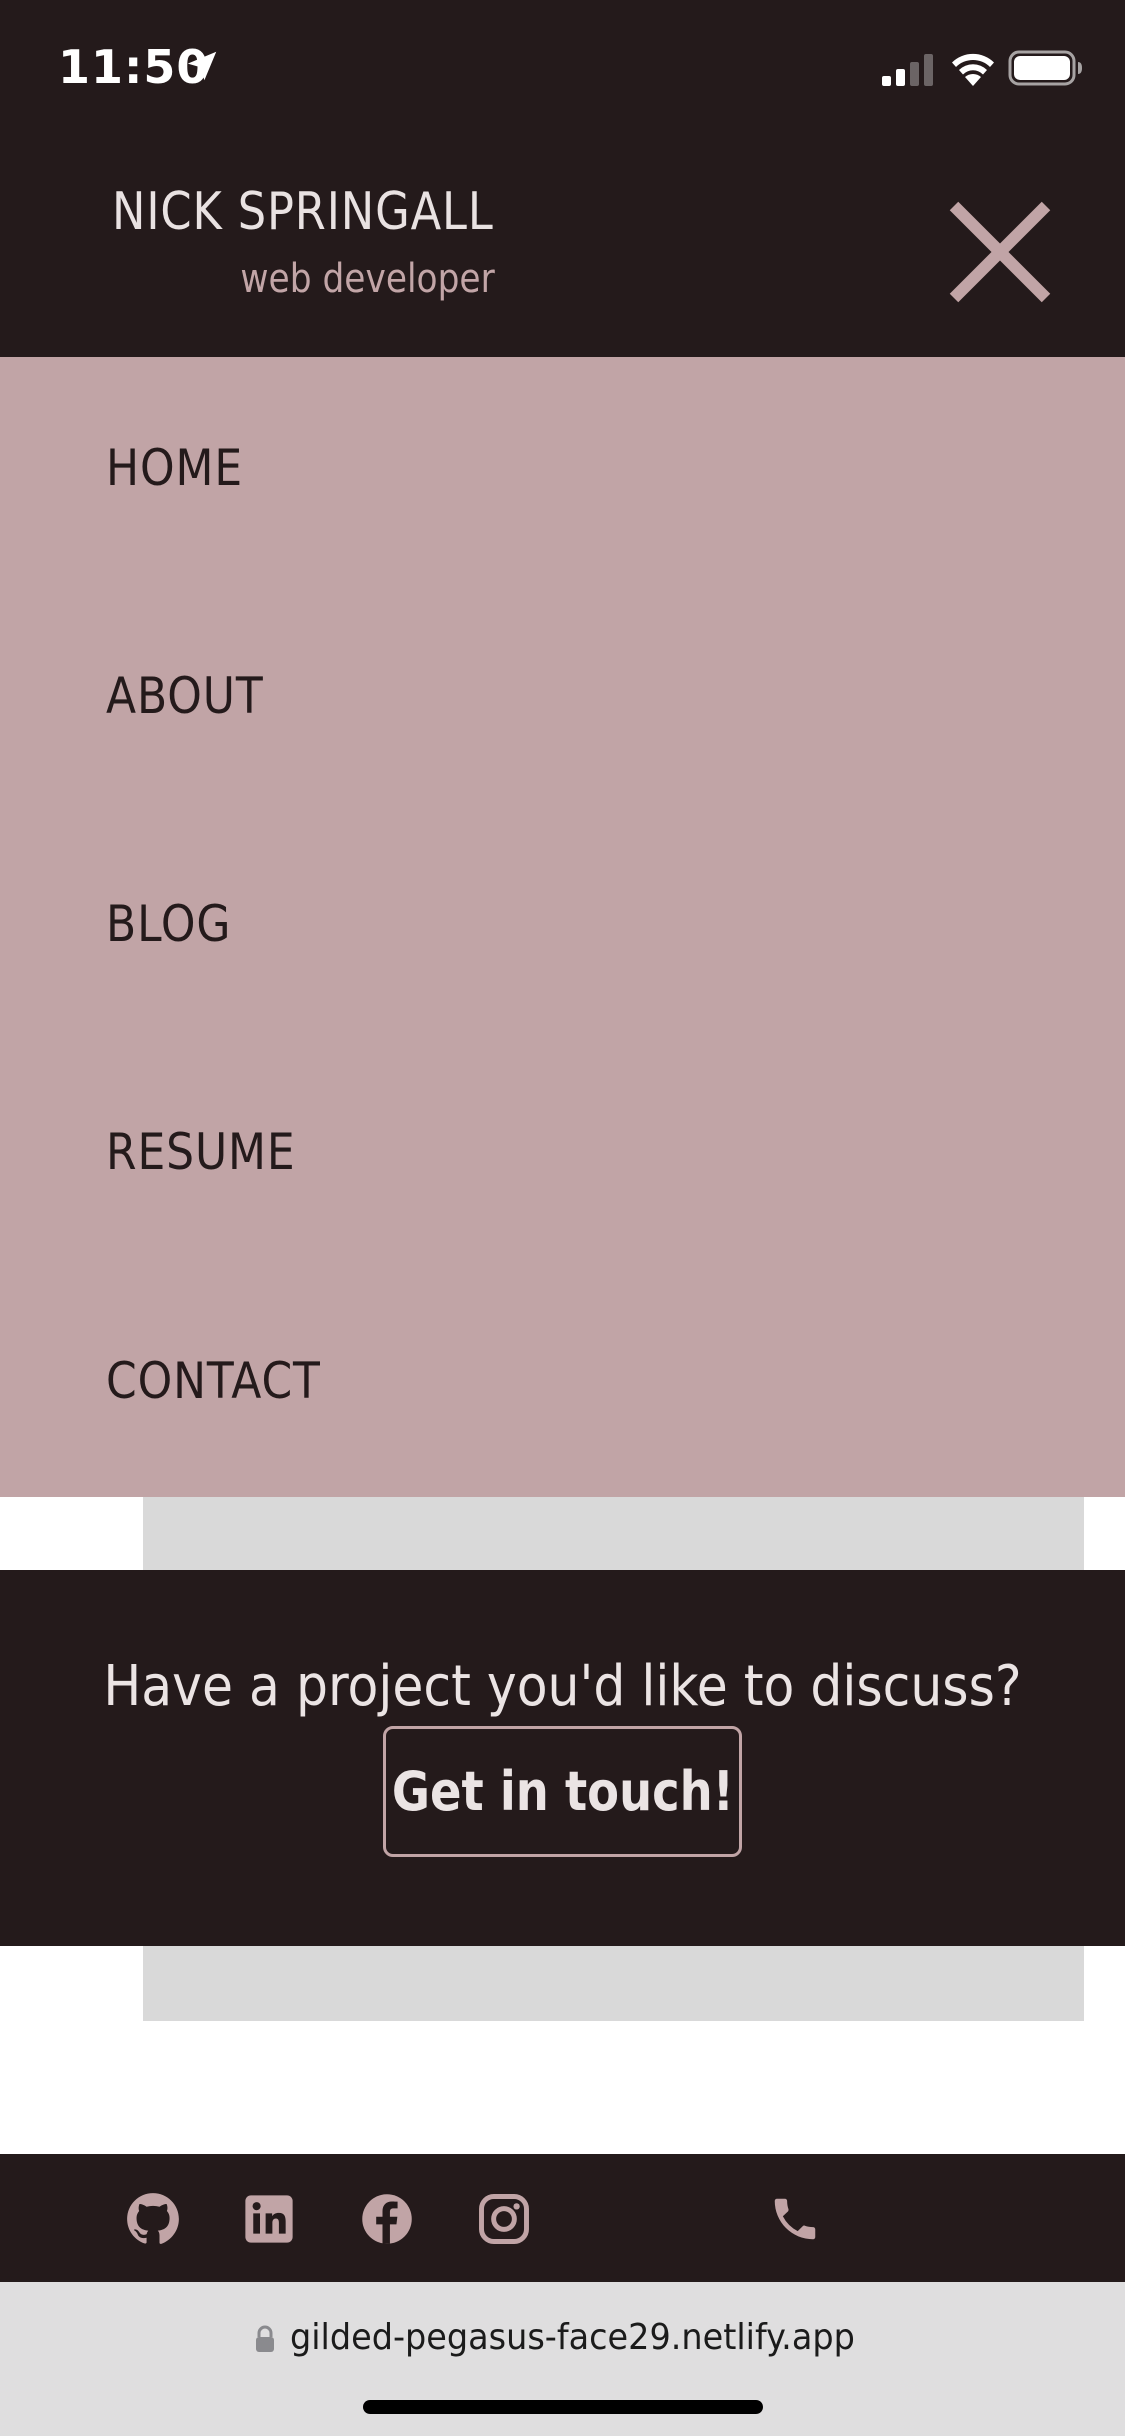 This screenshot has width=1125, height=2436. Describe the element at coordinates (213, 1381) in the screenshot. I see `nav-item-contact: CONTACT` at that location.